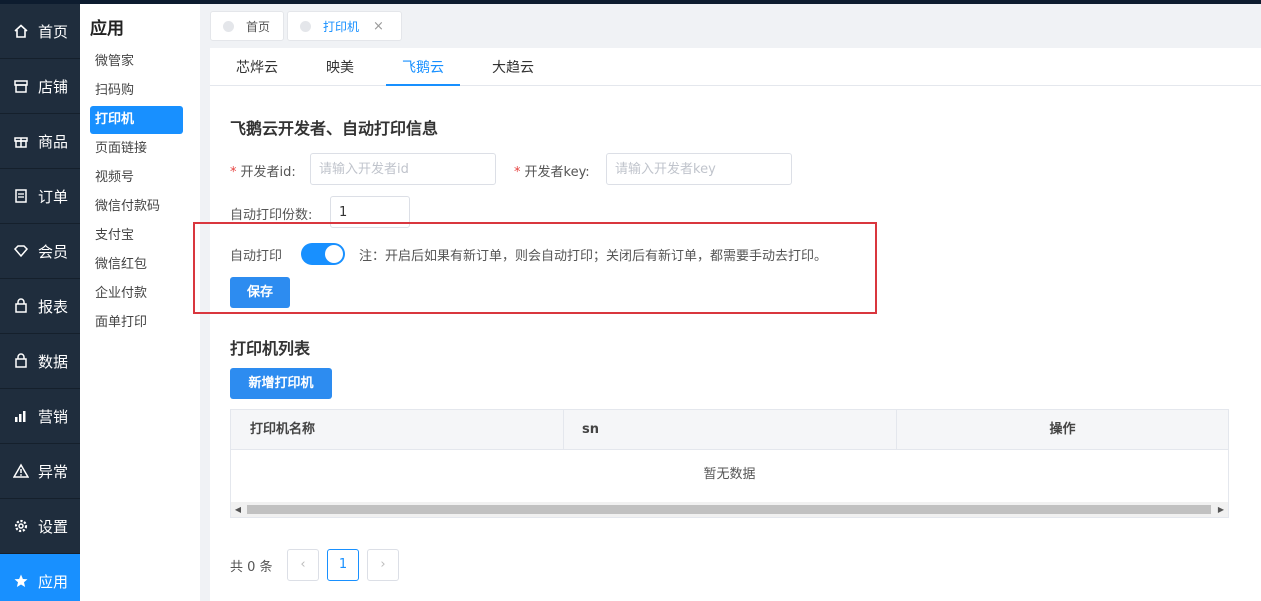 This screenshot has height=601, width=1261. Describe the element at coordinates (729, 474) in the screenshot. I see `empty-text: 暂无数据` at that location.